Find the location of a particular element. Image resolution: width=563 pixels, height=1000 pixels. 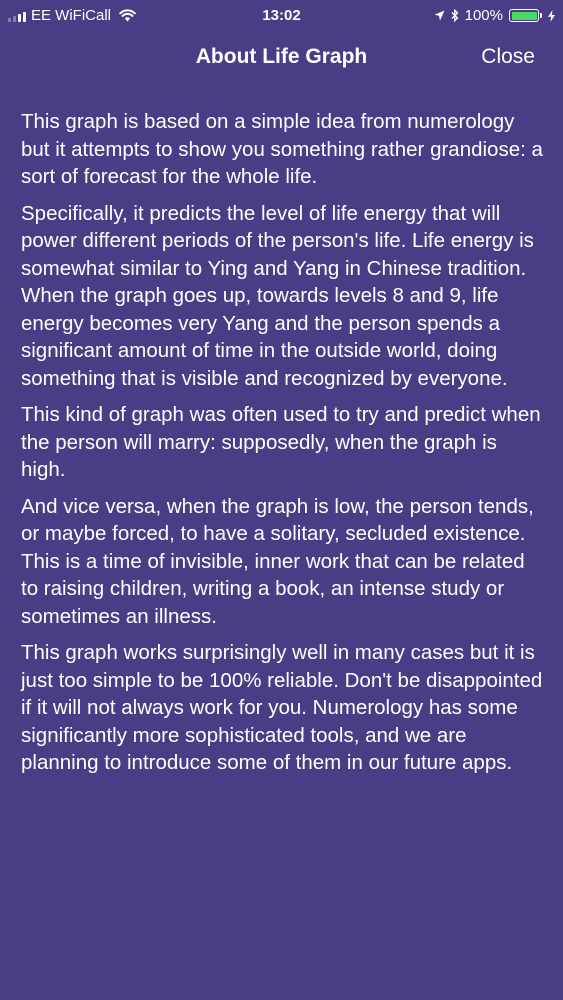

status-right: 100% is located at coordinates (494, 15).